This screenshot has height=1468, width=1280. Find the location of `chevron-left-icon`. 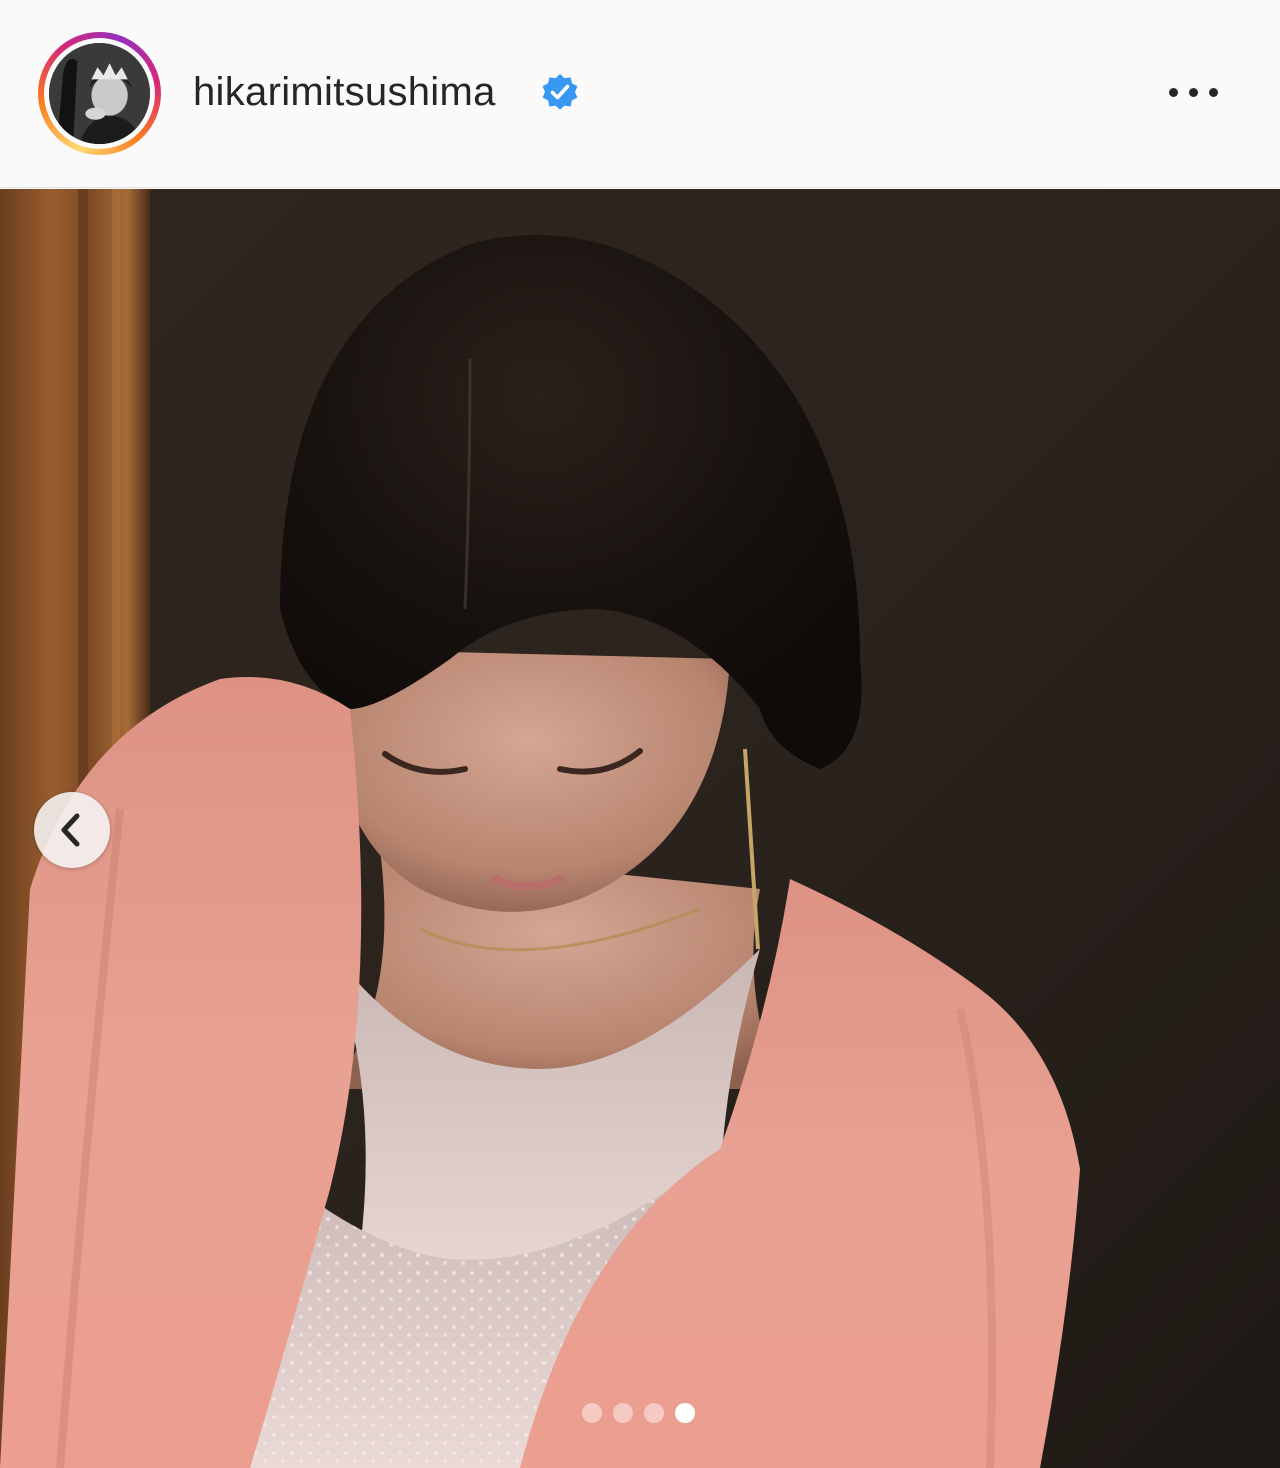

chevron-left-icon is located at coordinates (70, 830).